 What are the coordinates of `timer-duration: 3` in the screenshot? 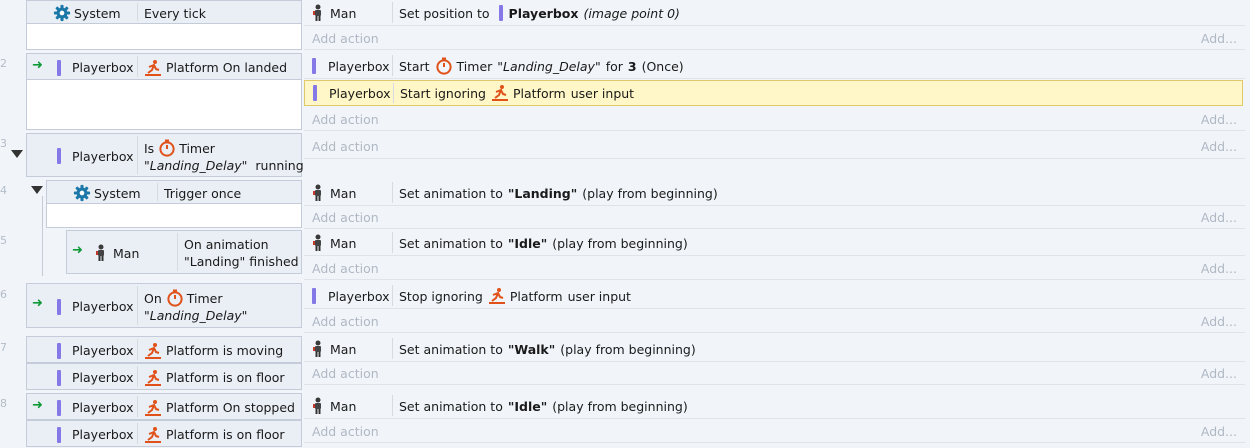 It's located at (632, 66).